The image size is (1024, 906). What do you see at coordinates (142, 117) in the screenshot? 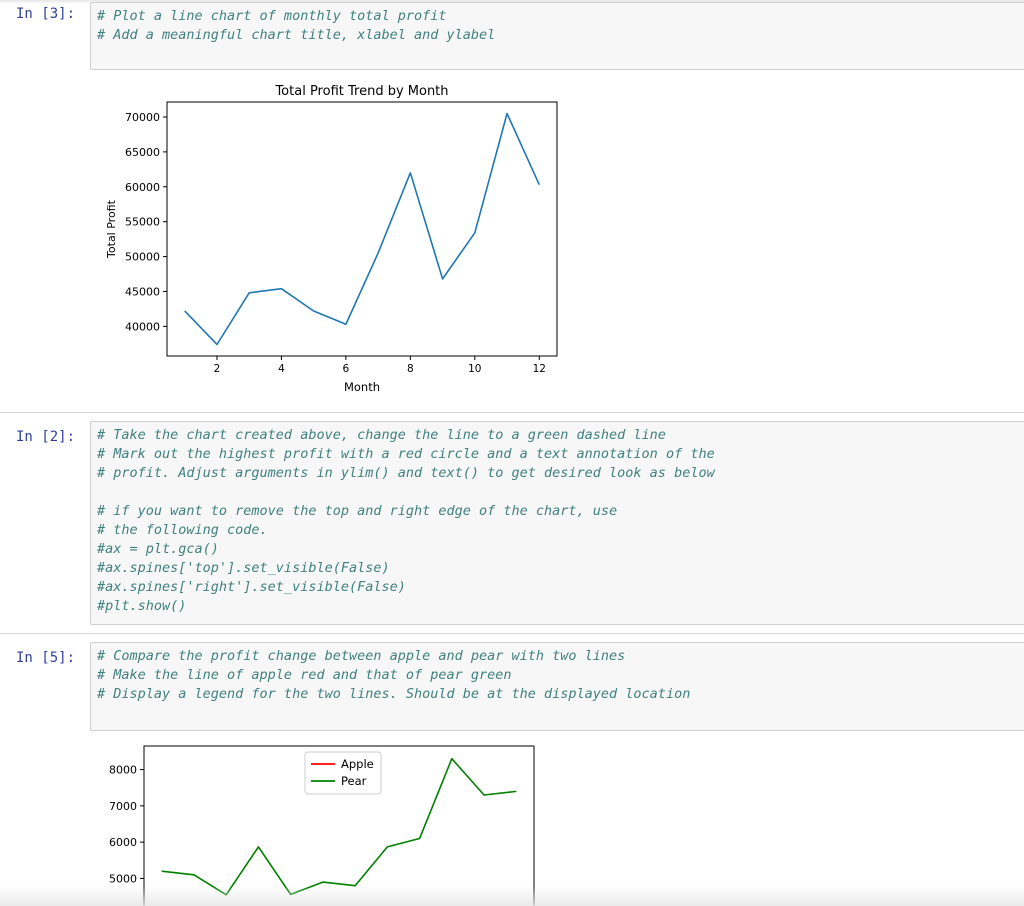
I see `y-tick-label: 70000` at bounding box center [142, 117].